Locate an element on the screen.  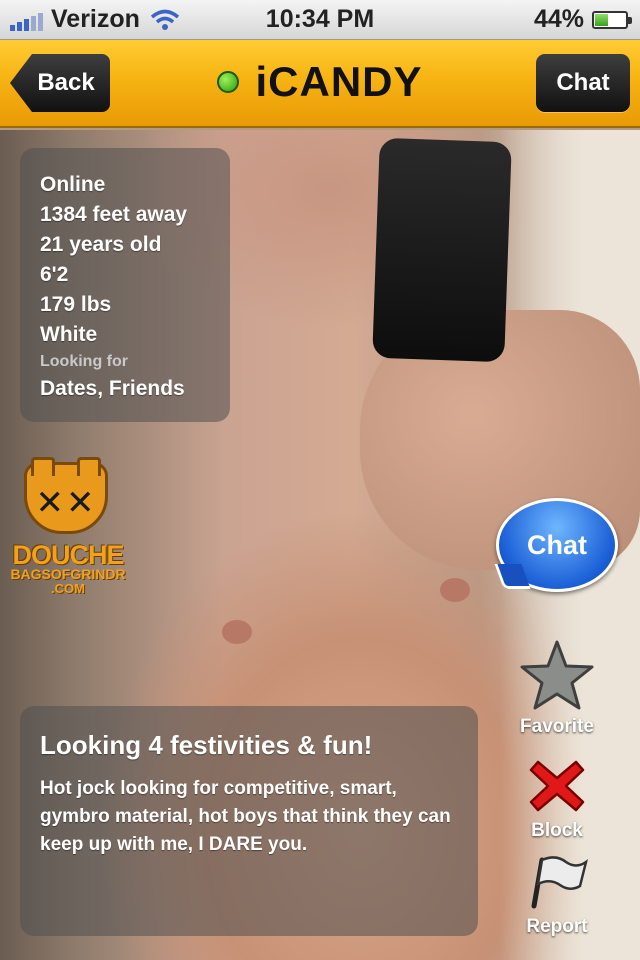
chat-button: Chat is located at coordinates (583, 83).